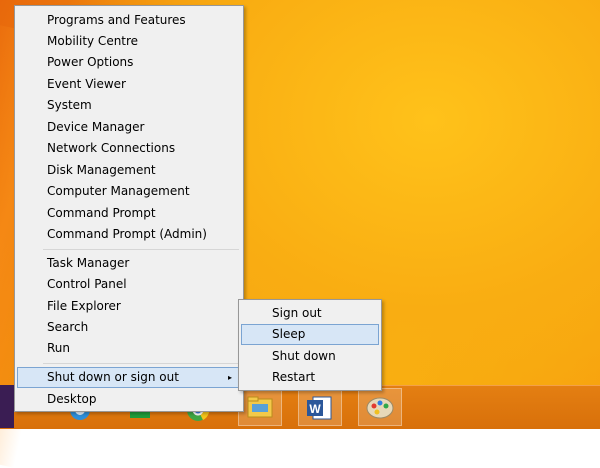  I want to click on submenu-item-sign-out: Sign out, so click(310, 313).